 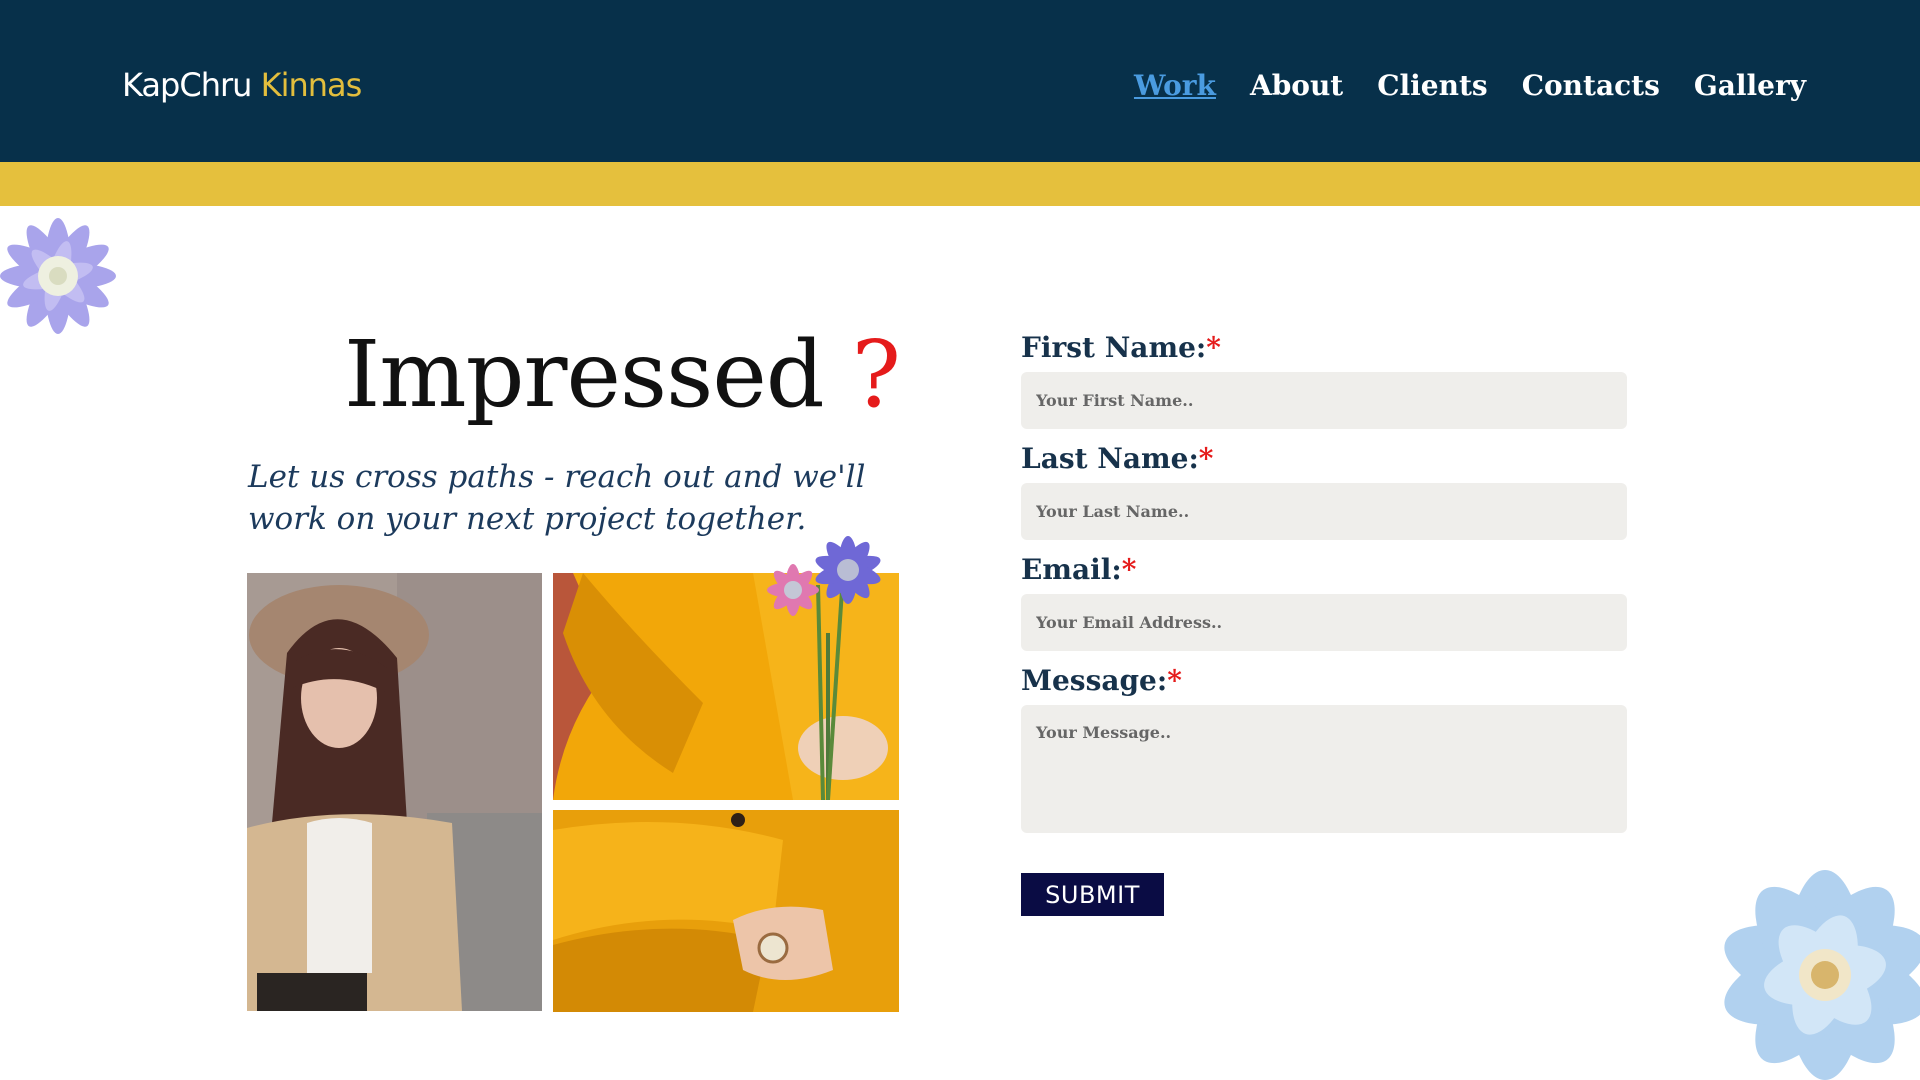 What do you see at coordinates (394, 792) in the screenshot?
I see `photo-woman-in-hat` at bounding box center [394, 792].